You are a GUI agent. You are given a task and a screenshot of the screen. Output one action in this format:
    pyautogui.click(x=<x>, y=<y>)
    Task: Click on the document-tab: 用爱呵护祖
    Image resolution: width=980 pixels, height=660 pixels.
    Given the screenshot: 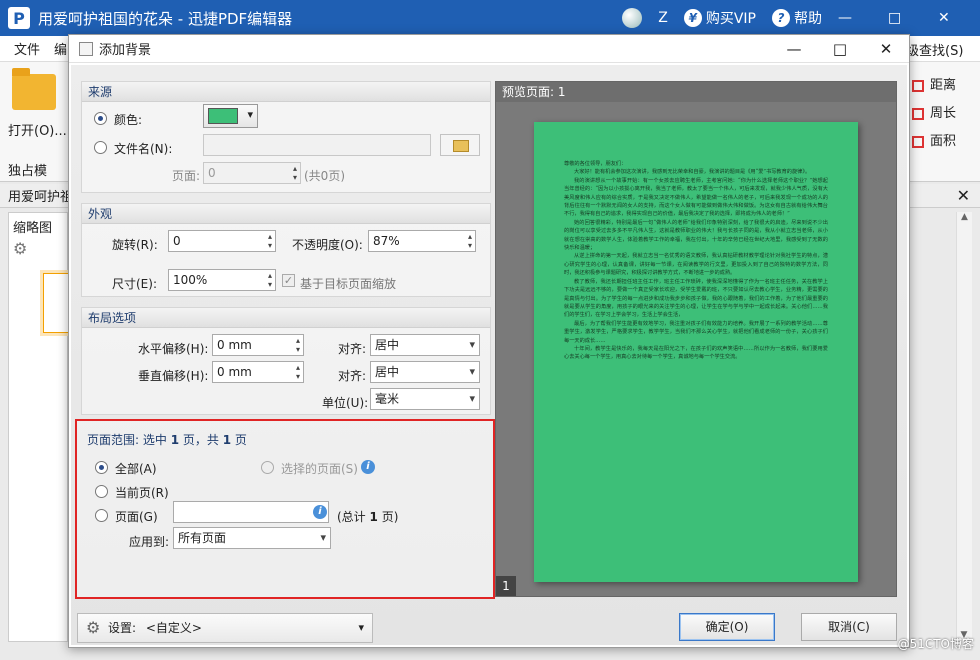 What is the action you would take?
    pyautogui.click(x=40, y=195)
    